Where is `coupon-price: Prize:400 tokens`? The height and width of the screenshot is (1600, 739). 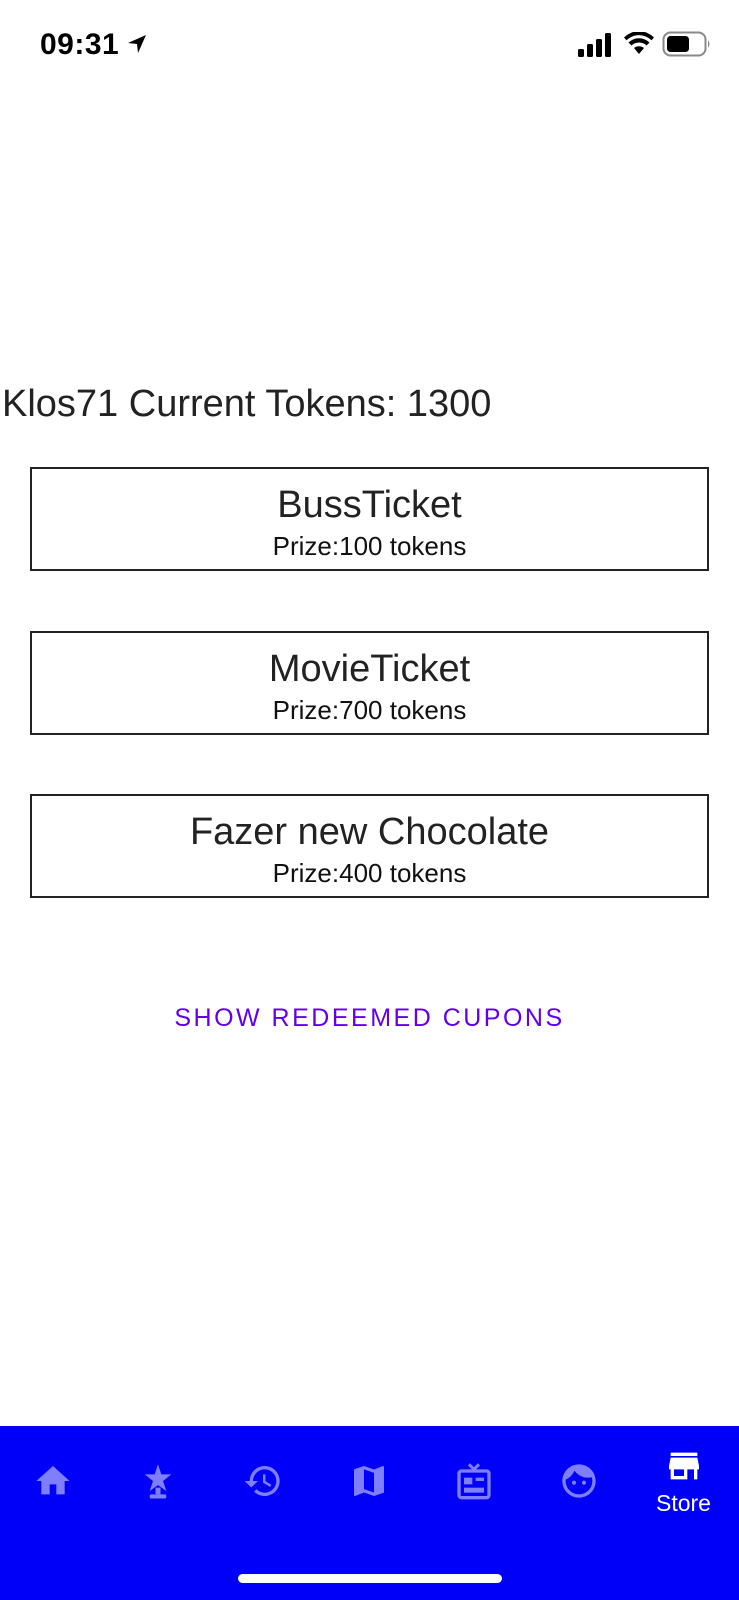 coupon-price: Prize:400 tokens is located at coordinates (369, 873).